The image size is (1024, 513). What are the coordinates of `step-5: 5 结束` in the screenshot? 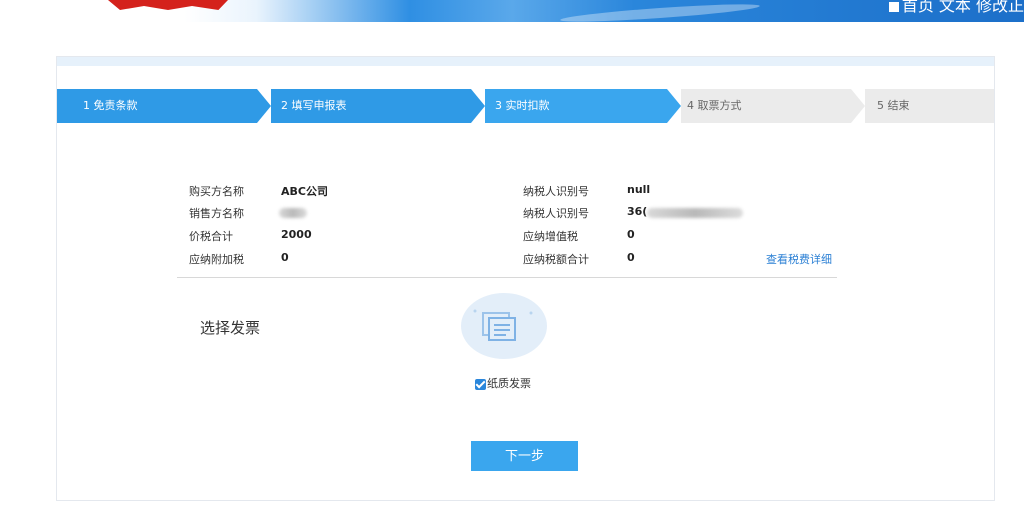 It's located at (929, 106).